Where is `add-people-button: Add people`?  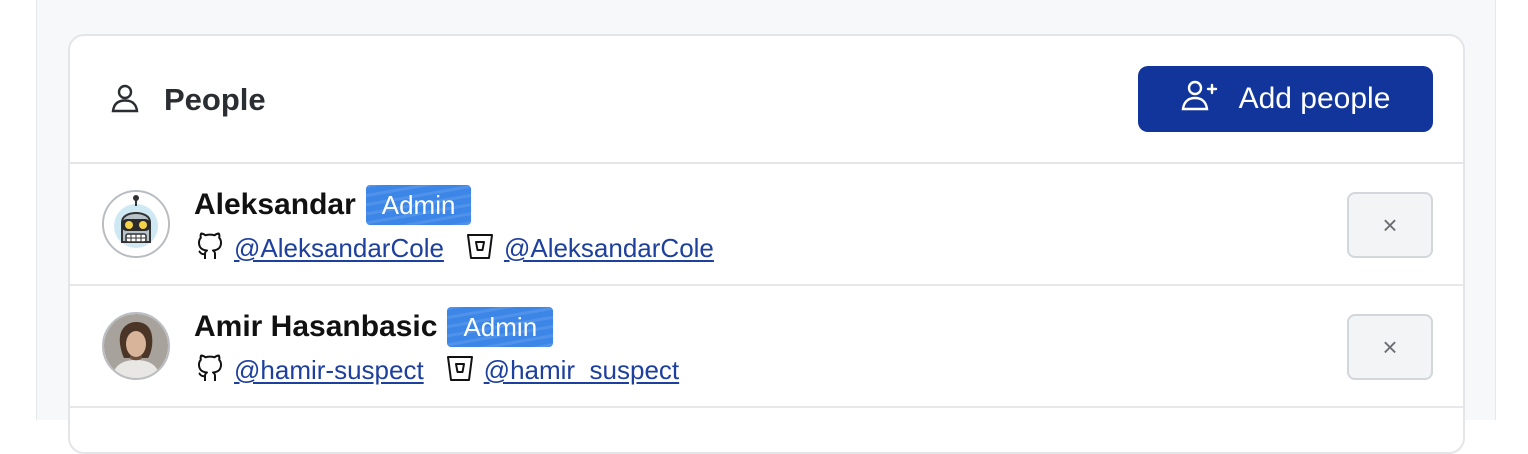 add-people-button: Add people is located at coordinates (1285, 99).